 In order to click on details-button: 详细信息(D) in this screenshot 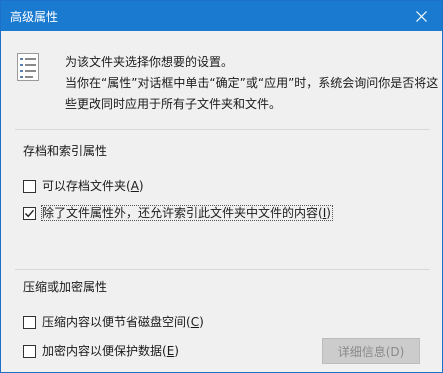, I will do `click(371, 351)`.